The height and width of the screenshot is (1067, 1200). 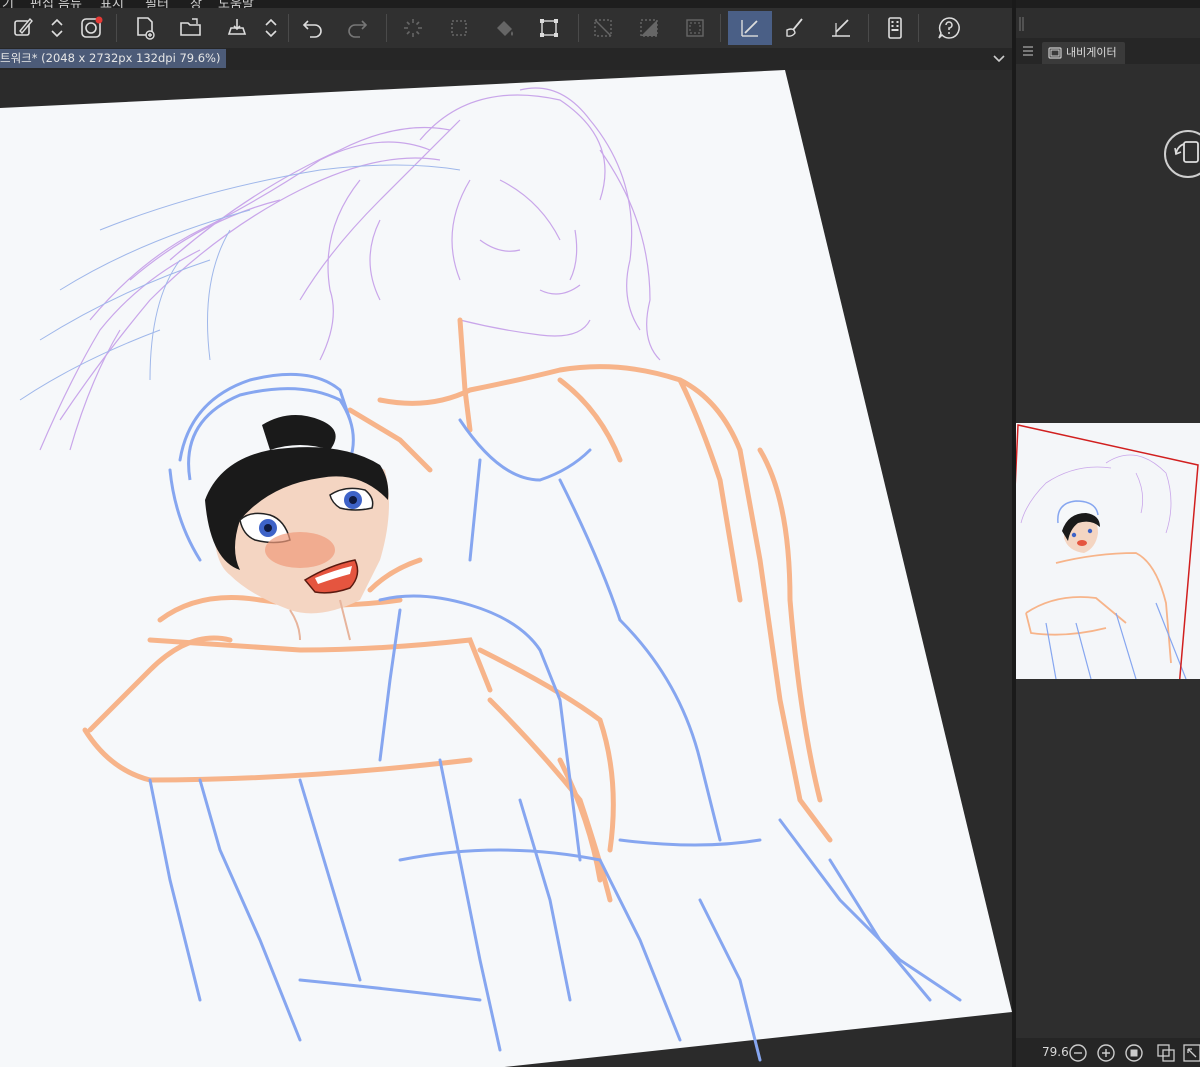 What do you see at coordinates (237, 28) in the screenshot?
I see `save-icon` at bounding box center [237, 28].